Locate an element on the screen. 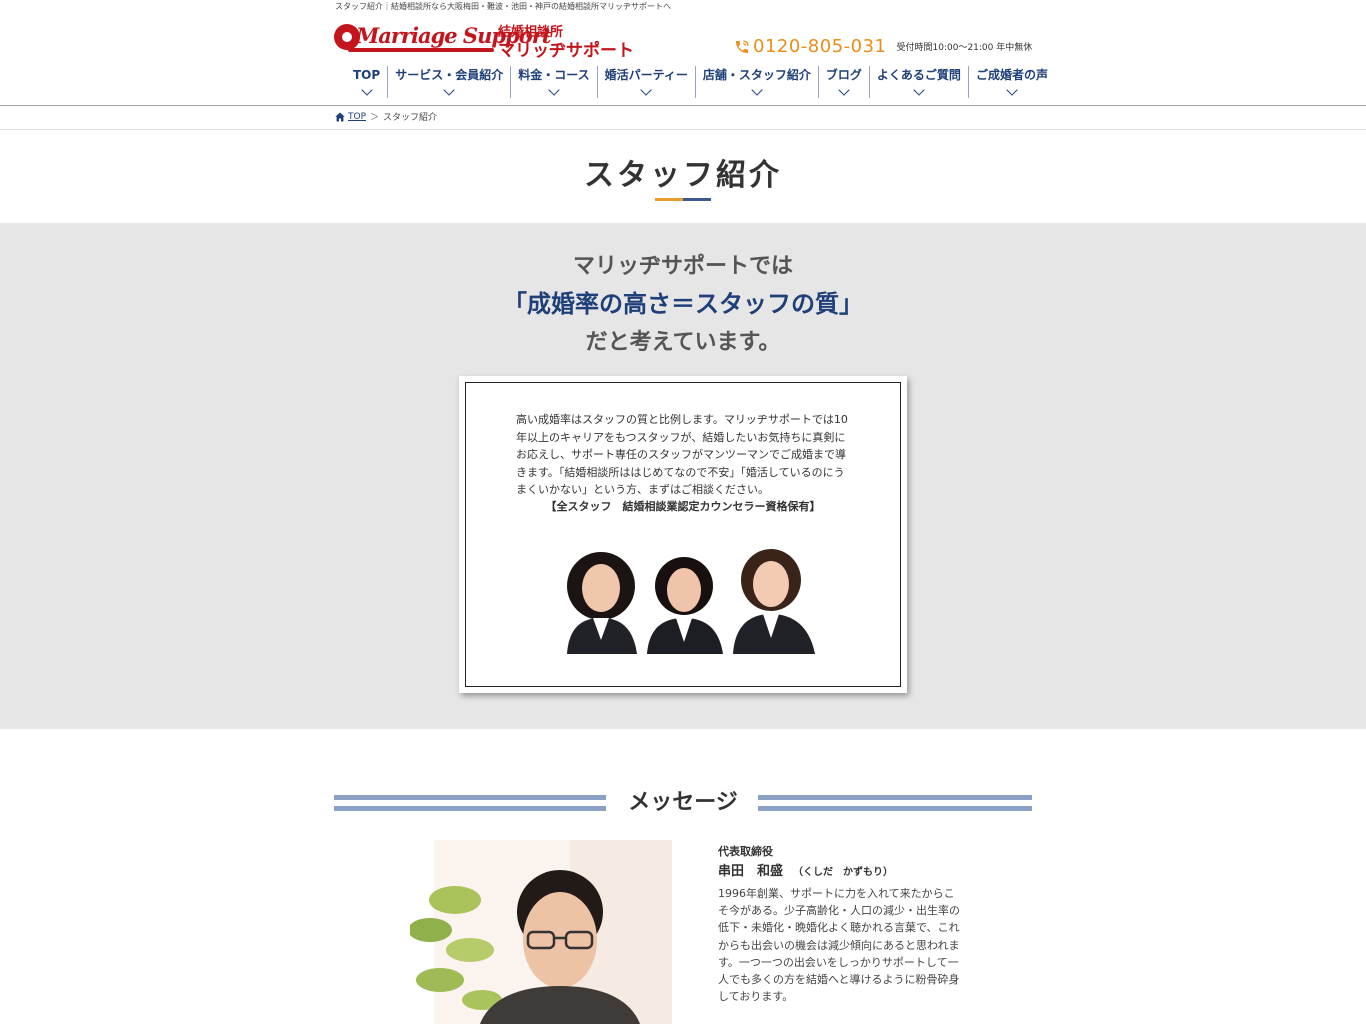 The width and height of the screenshot is (1366, 1024). nav-label: TOP is located at coordinates (367, 75).